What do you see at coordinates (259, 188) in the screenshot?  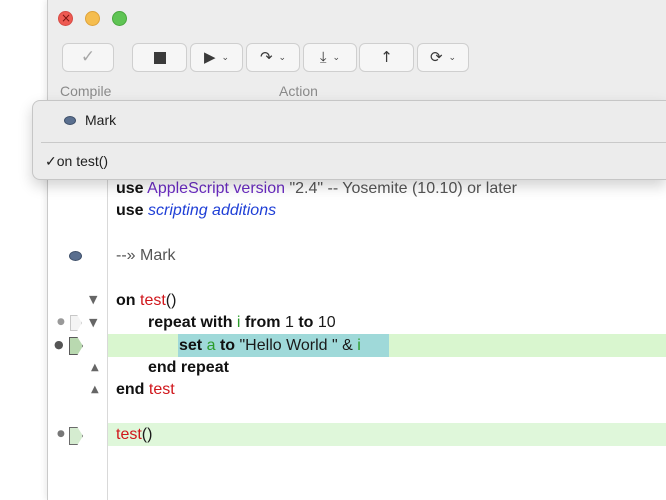 I see `version-keyword: version` at bounding box center [259, 188].